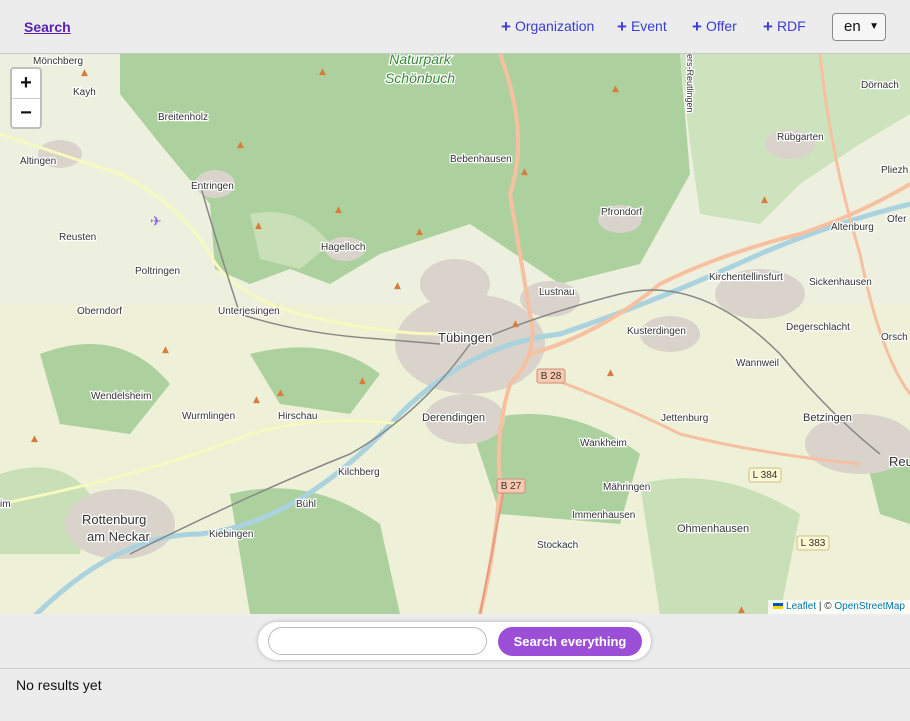  I want to click on zoom-out-button: −, so click(26, 113).